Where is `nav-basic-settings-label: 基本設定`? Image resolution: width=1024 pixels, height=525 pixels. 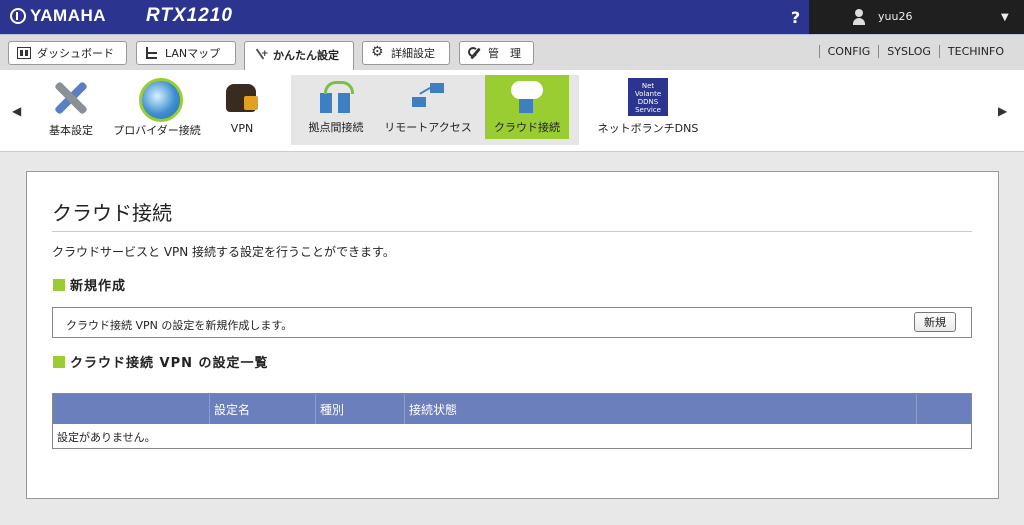 nav-basic-settings-label: 基本設定 is located at coordinates (71, 130).